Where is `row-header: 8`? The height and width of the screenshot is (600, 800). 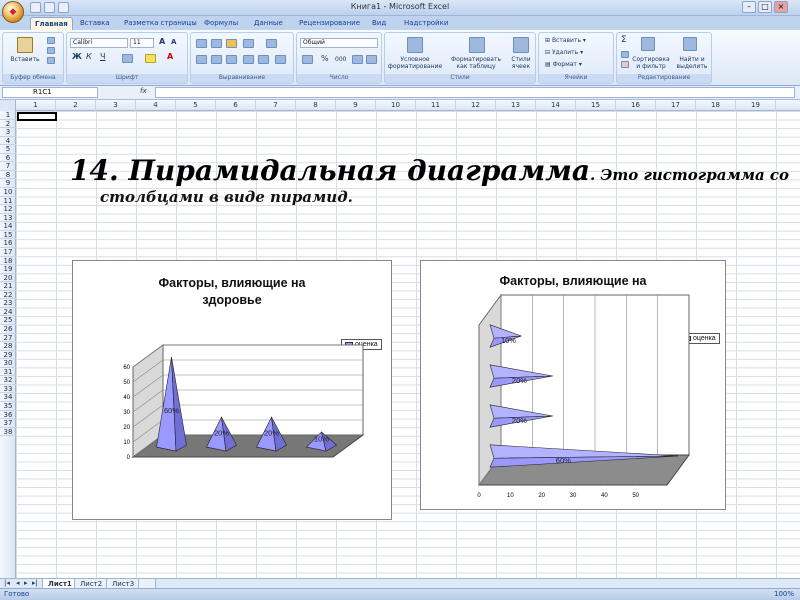 row-header: 8 is located at coordinates (8, 175).